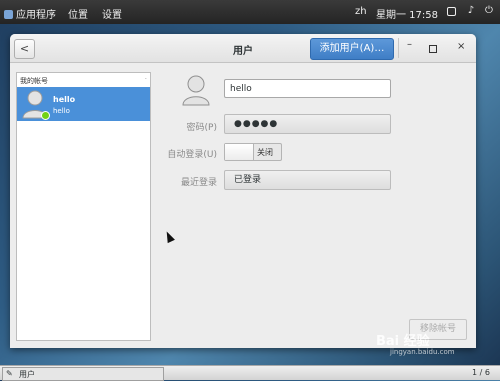 Image resolution: width=500 pixels, height=381 pixels. What do you see at coordinates (9, 373) in the screenshot?
I see `users-app-icon: ✎` at bounding box center [9, 373].